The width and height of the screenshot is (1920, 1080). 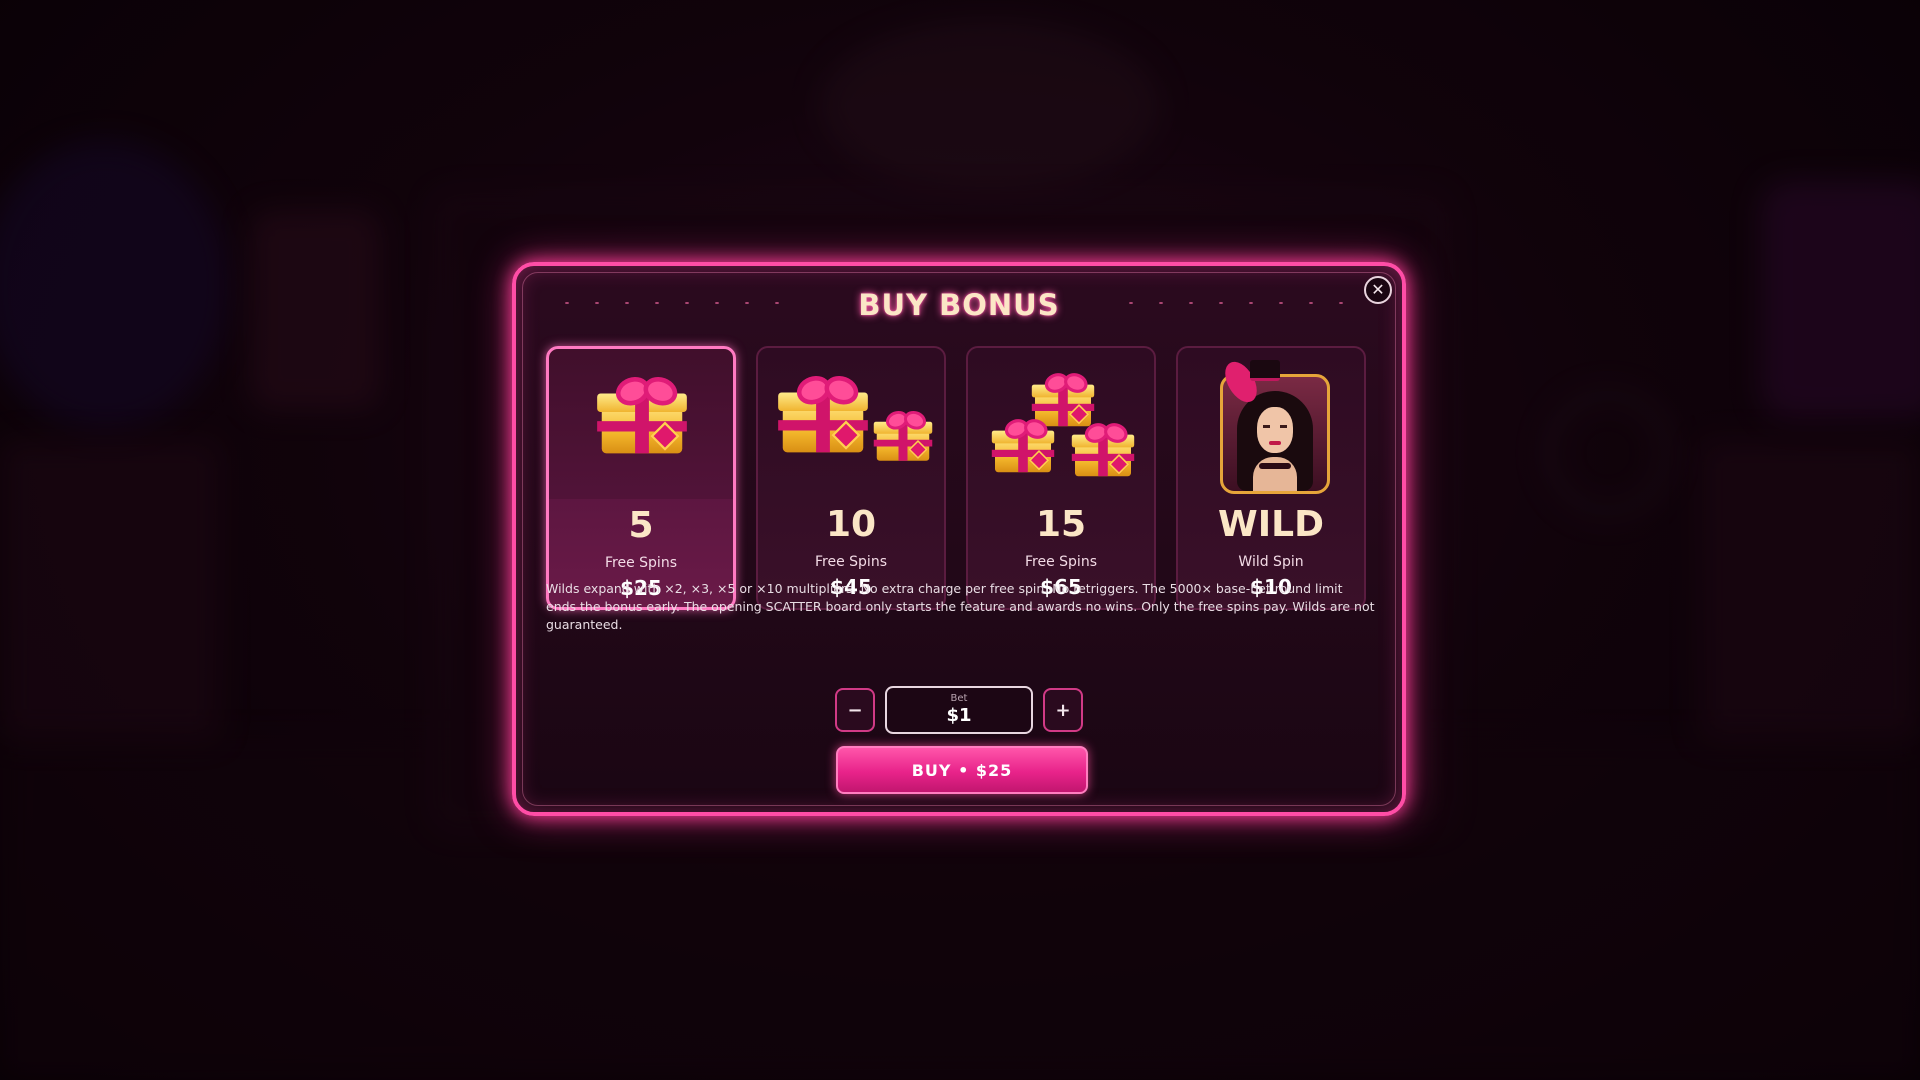 I want to click on bet-decrease-button: −, so click(x=855, y=710).